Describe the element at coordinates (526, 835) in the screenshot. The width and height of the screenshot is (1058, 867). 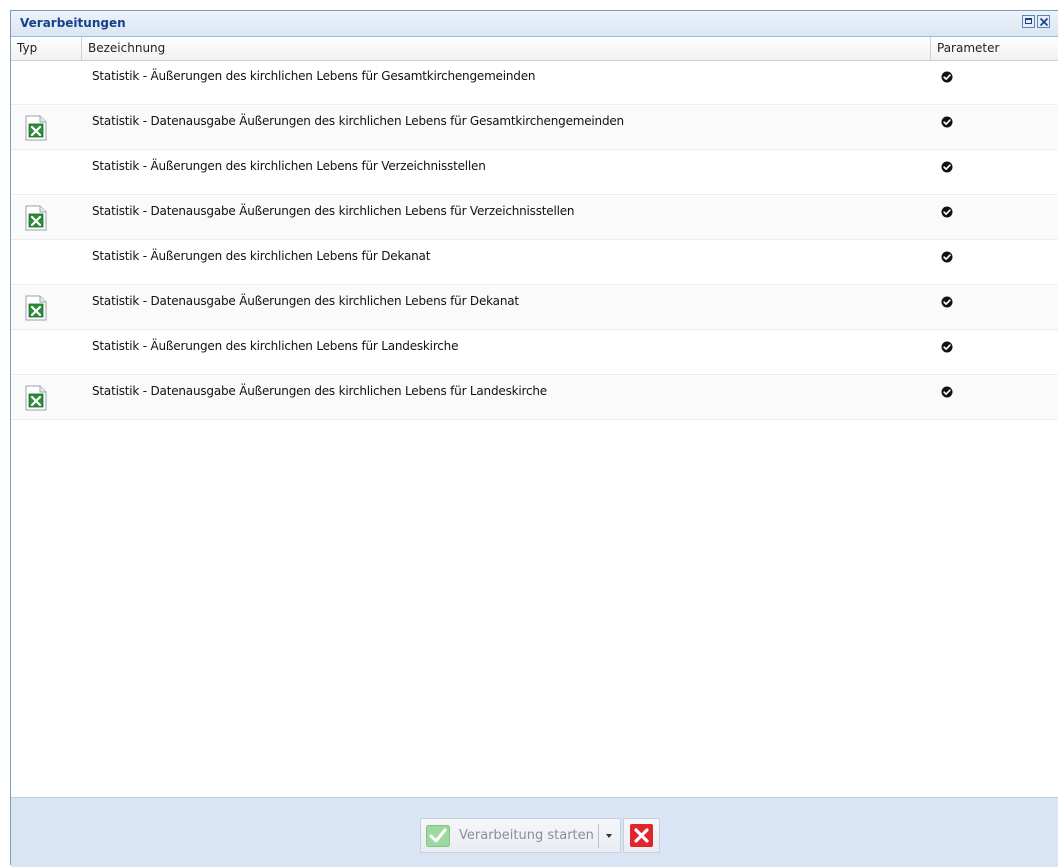
I see `start-processing-label: Verarbeitung starten` at that location.